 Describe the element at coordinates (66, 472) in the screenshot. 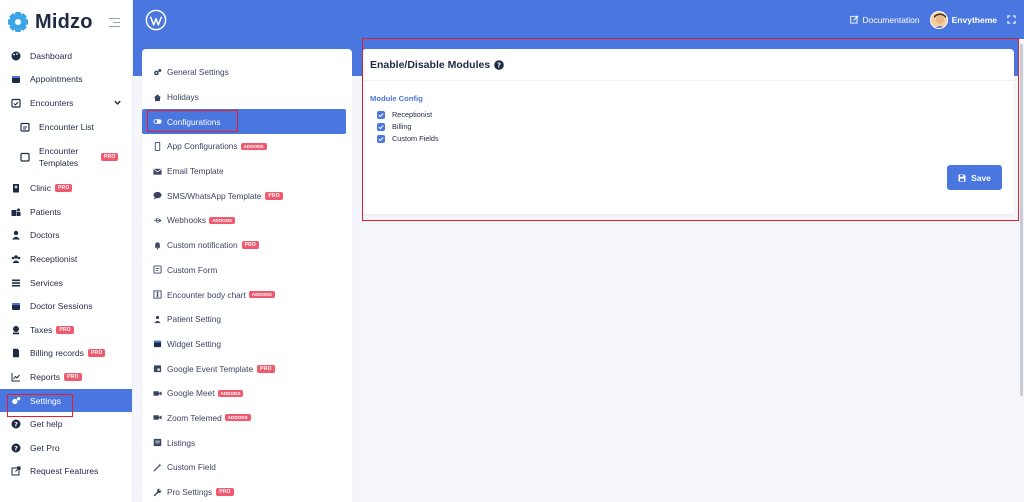

I see `sidebar-item-request-features: Request Features` at that location.